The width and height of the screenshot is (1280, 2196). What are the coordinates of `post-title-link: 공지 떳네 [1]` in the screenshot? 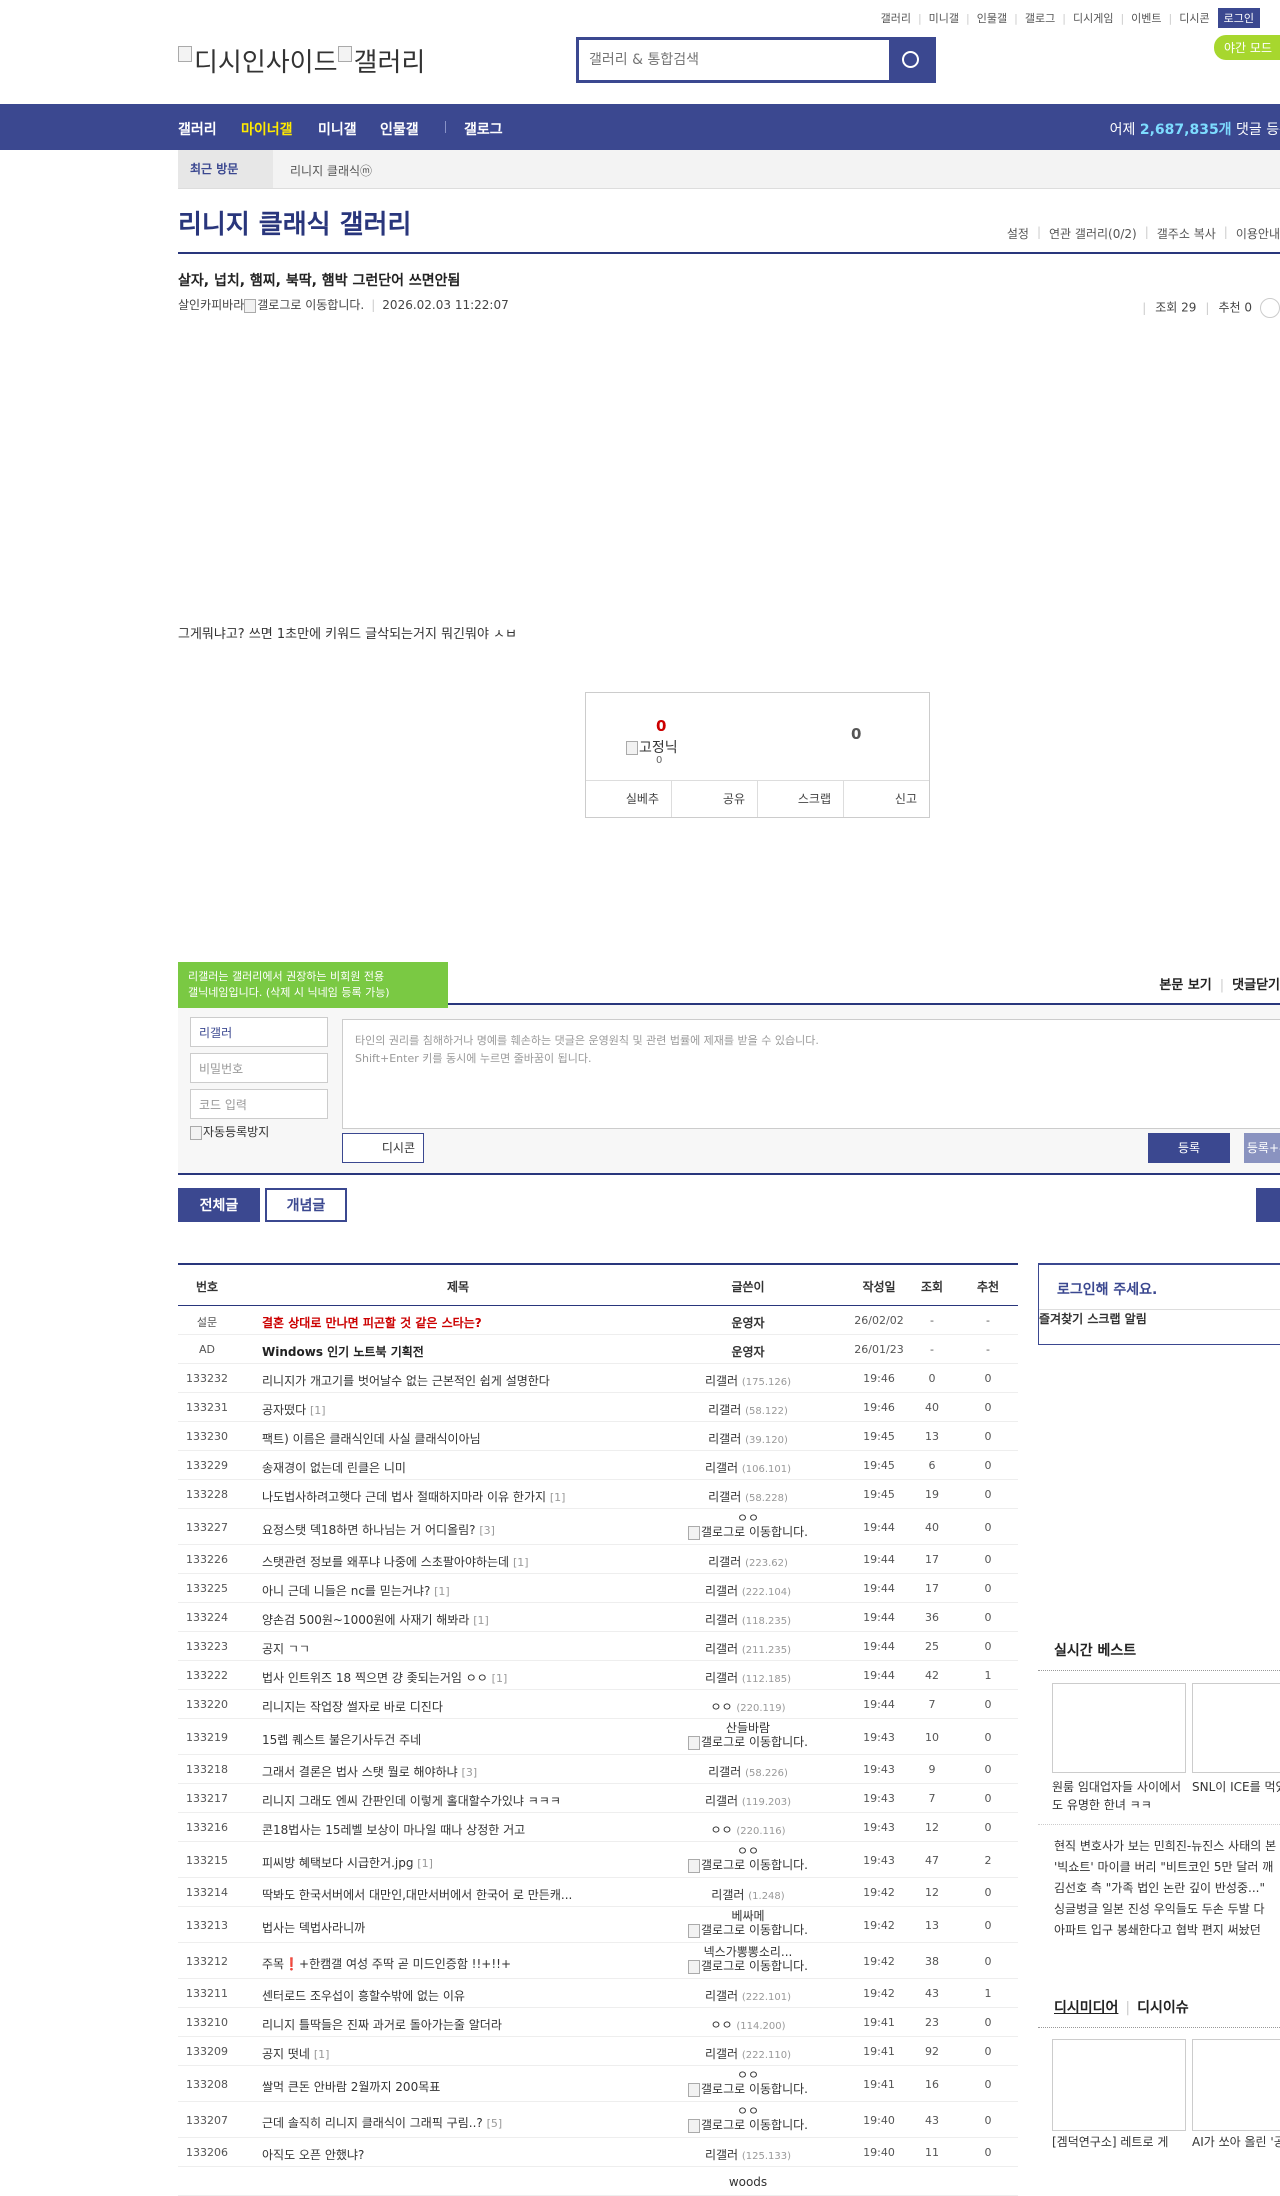 It's located at (295, 2053).